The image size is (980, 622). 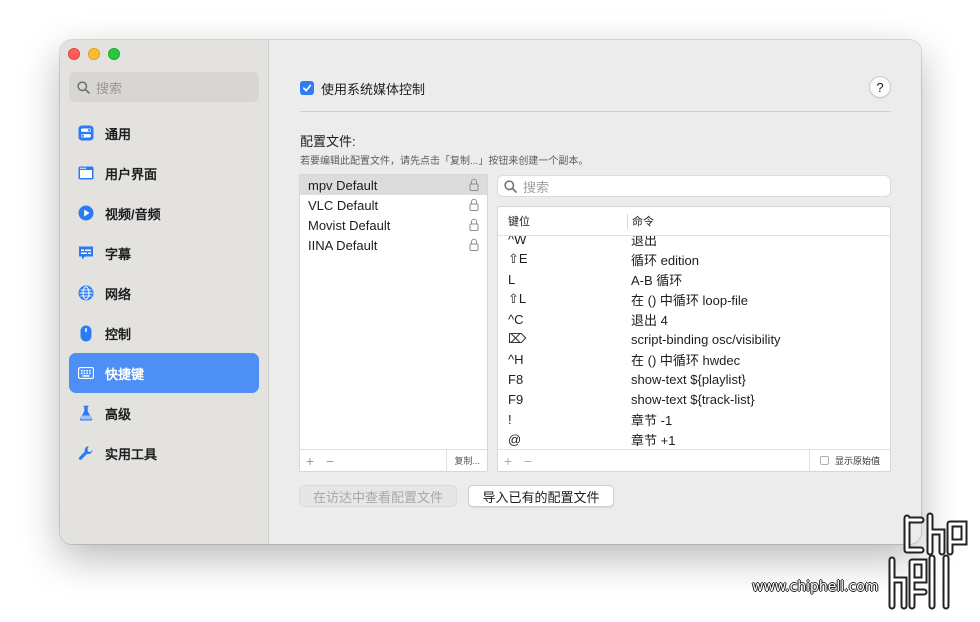 I want to click on sidebar-search-input: 搜索, so click(x=164, y=87).